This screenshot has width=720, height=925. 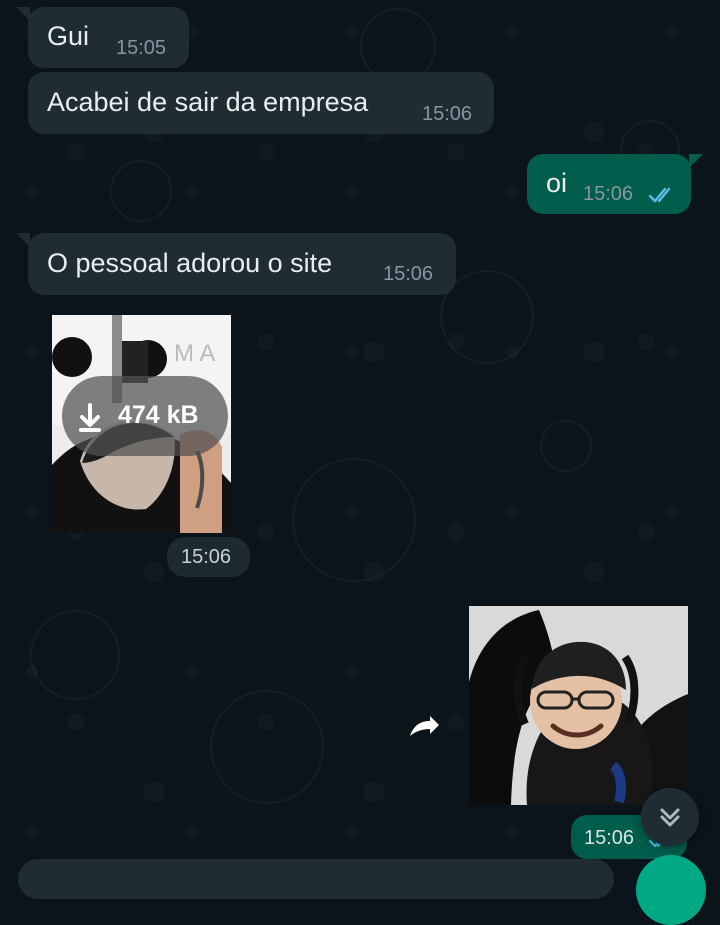 I want to click on double-check-icon, so click(x=659, y=195).